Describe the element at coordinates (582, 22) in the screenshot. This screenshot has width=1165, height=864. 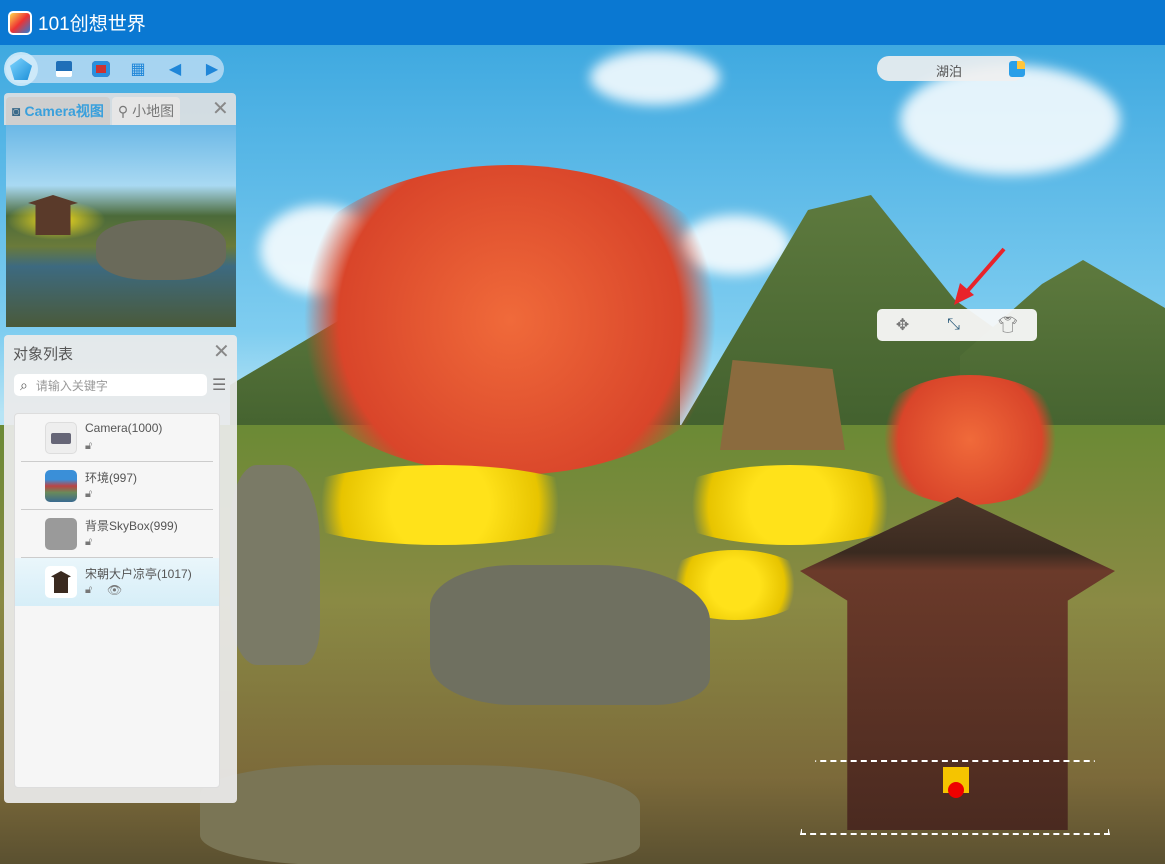
I see `title-bar: 101创想世界` at that location.